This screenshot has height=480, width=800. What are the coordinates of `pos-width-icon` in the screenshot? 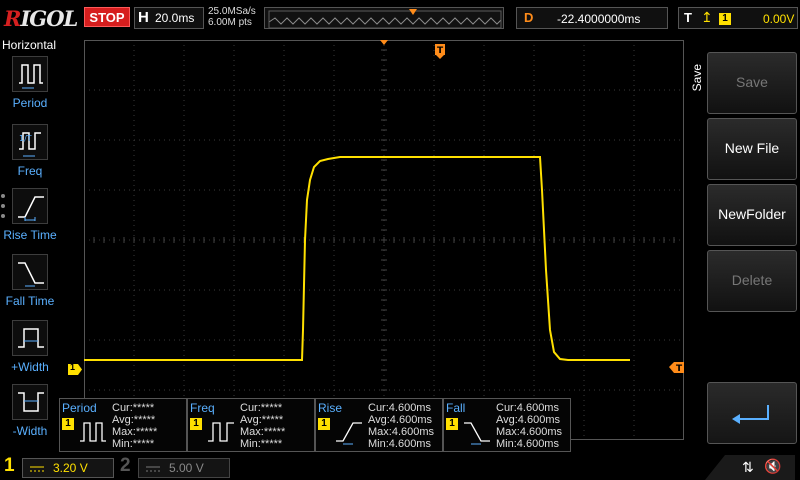 It's located at (30, 338).